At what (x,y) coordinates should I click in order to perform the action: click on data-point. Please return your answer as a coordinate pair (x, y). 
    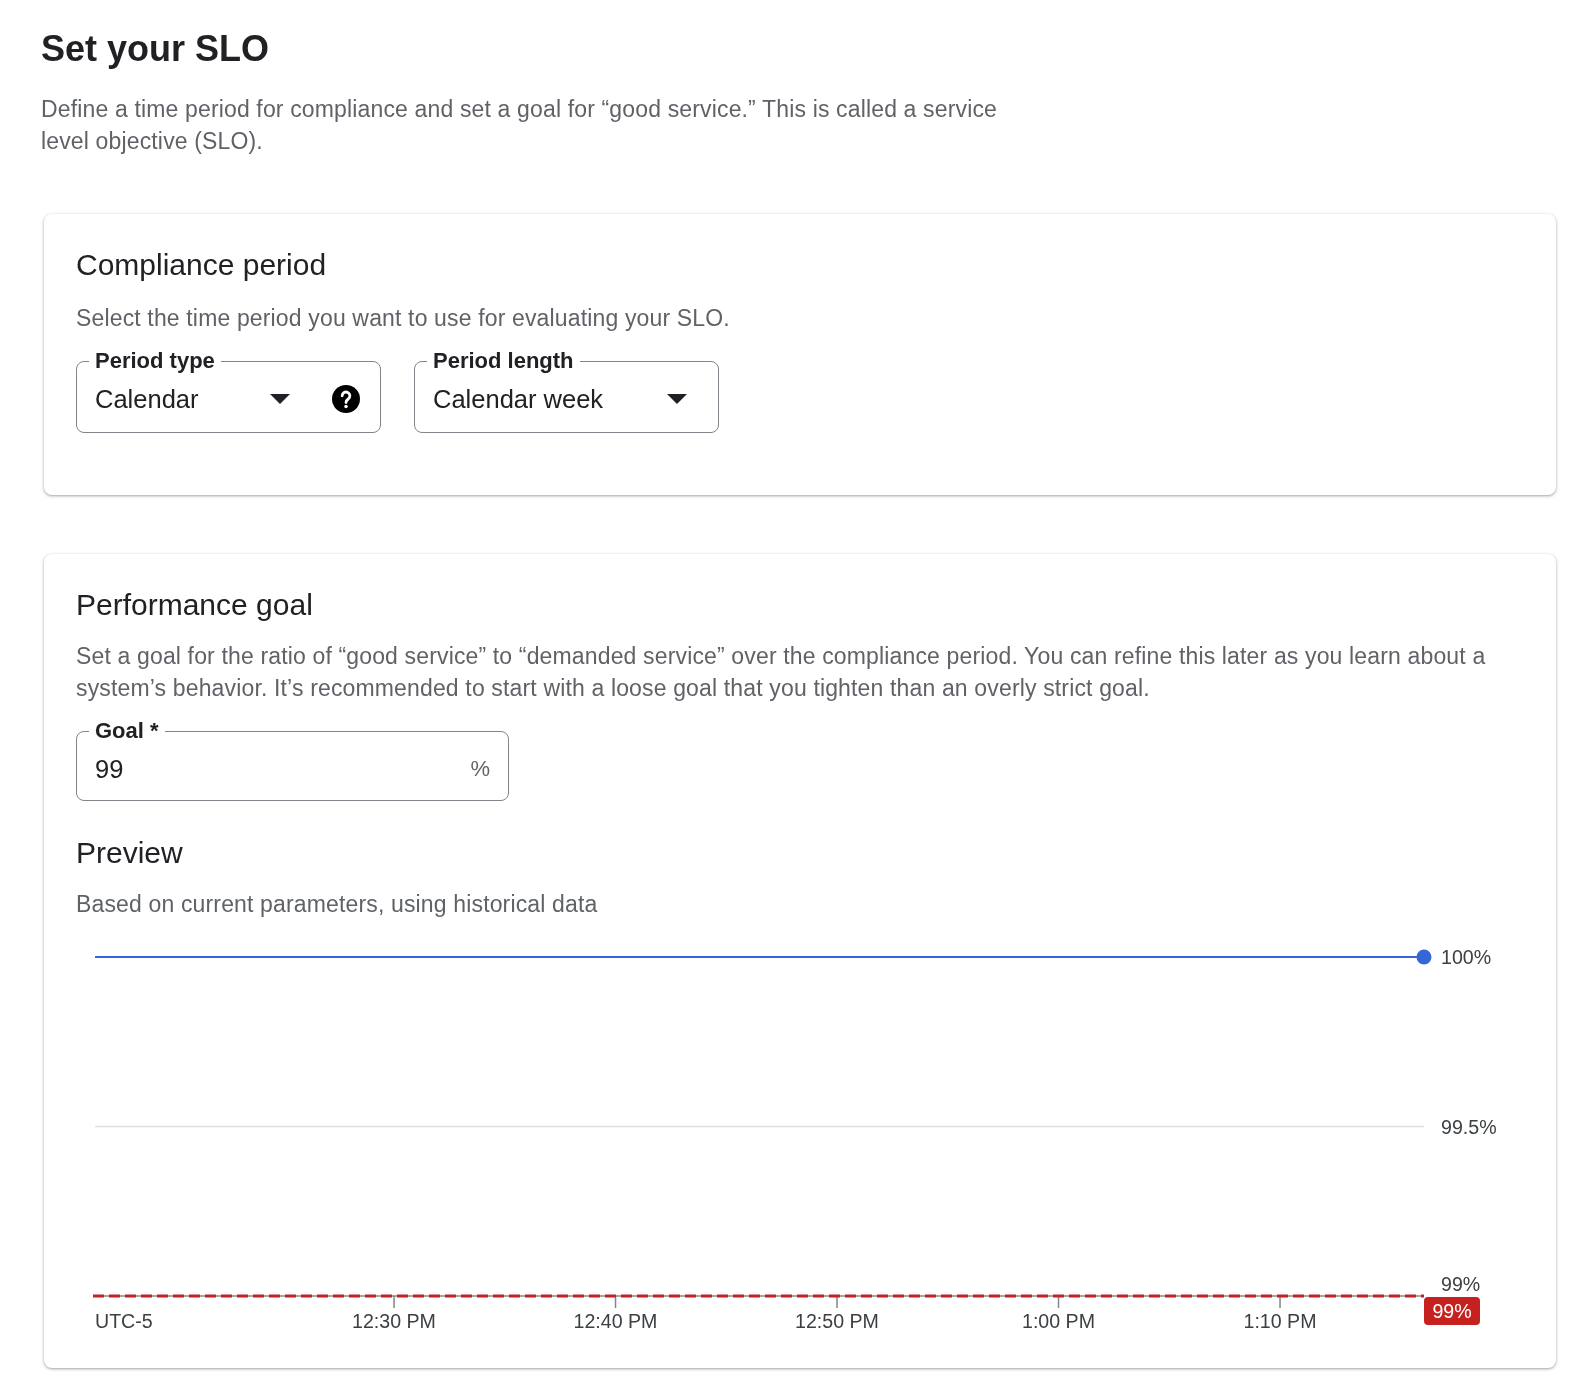
    Looking at the image, I should click on (1424, 957).